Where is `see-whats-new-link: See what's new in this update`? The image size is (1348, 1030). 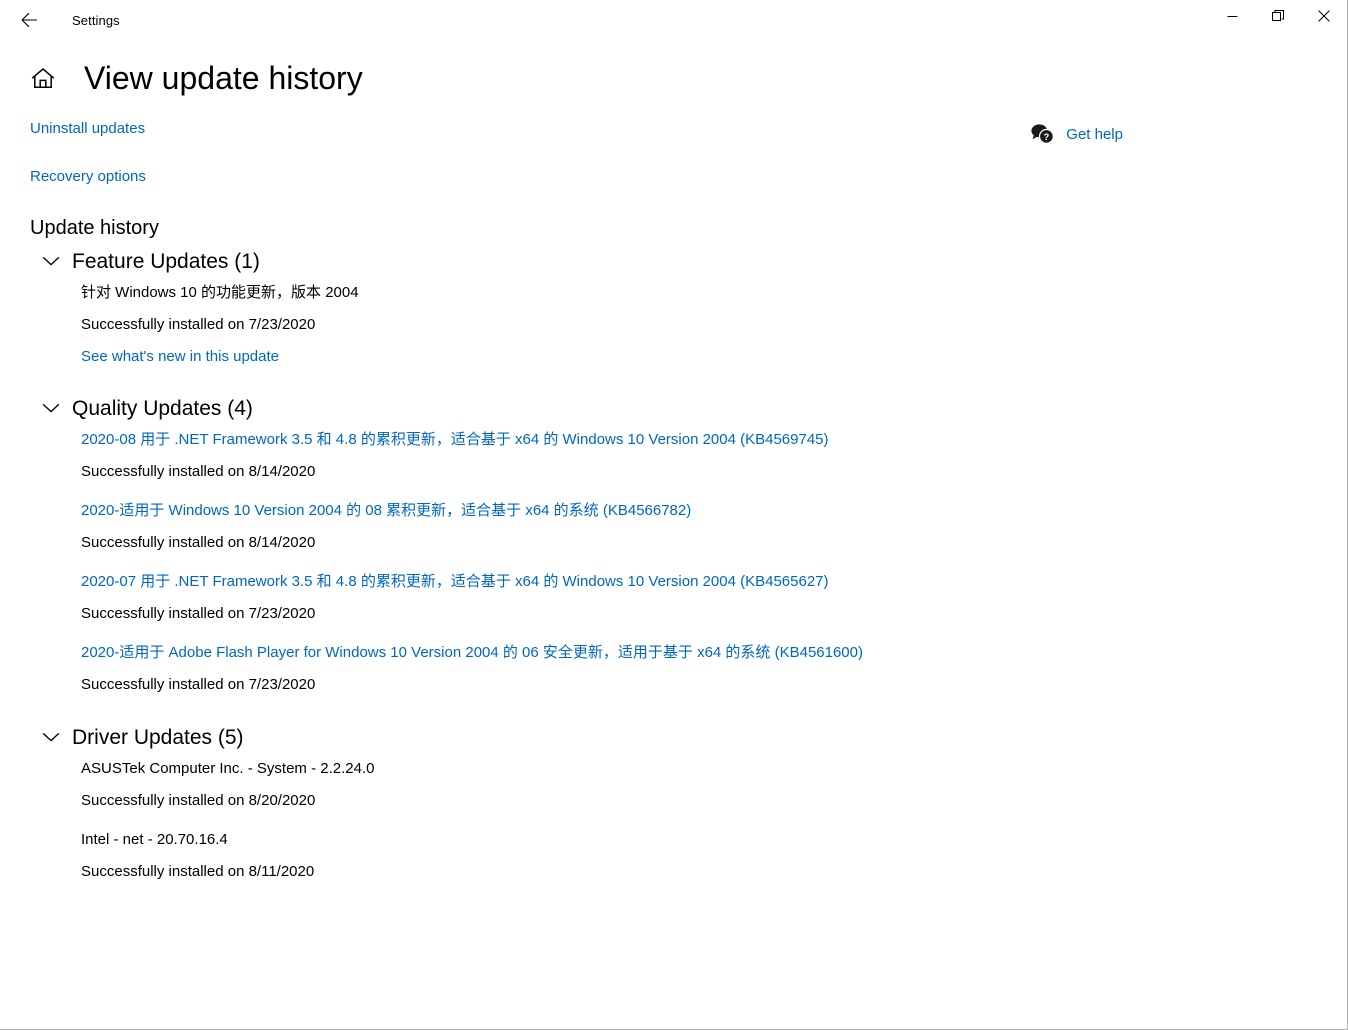 see-whats-new-link: See what's new in this update is located at coordinates (180, 357).